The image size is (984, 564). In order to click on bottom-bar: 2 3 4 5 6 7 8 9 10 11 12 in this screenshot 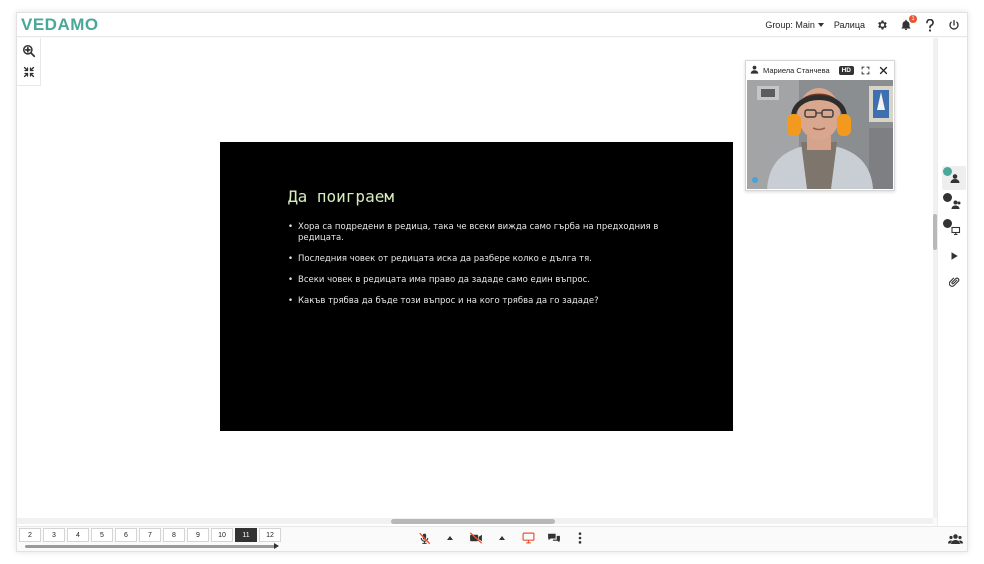, I will do `click(492, 538)`.